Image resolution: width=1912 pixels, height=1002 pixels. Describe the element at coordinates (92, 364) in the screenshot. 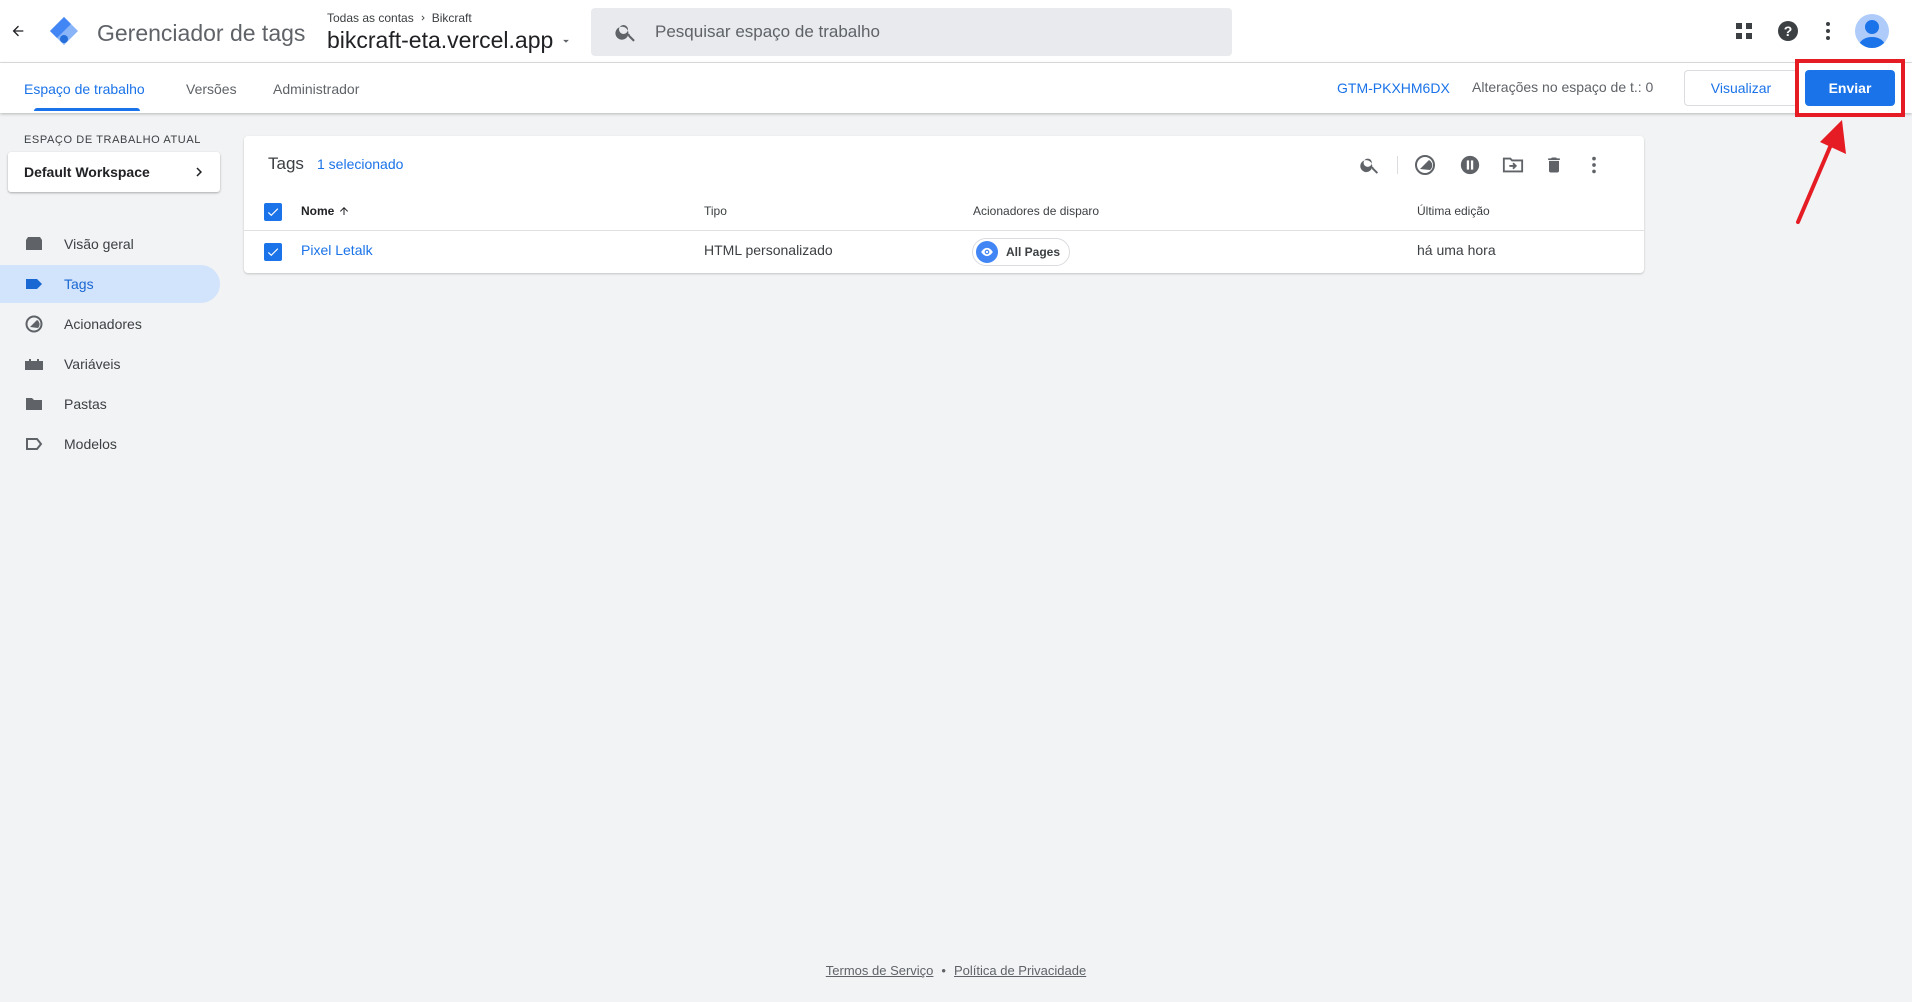

I see `sidebar-item-label: Variáveis` at that location.